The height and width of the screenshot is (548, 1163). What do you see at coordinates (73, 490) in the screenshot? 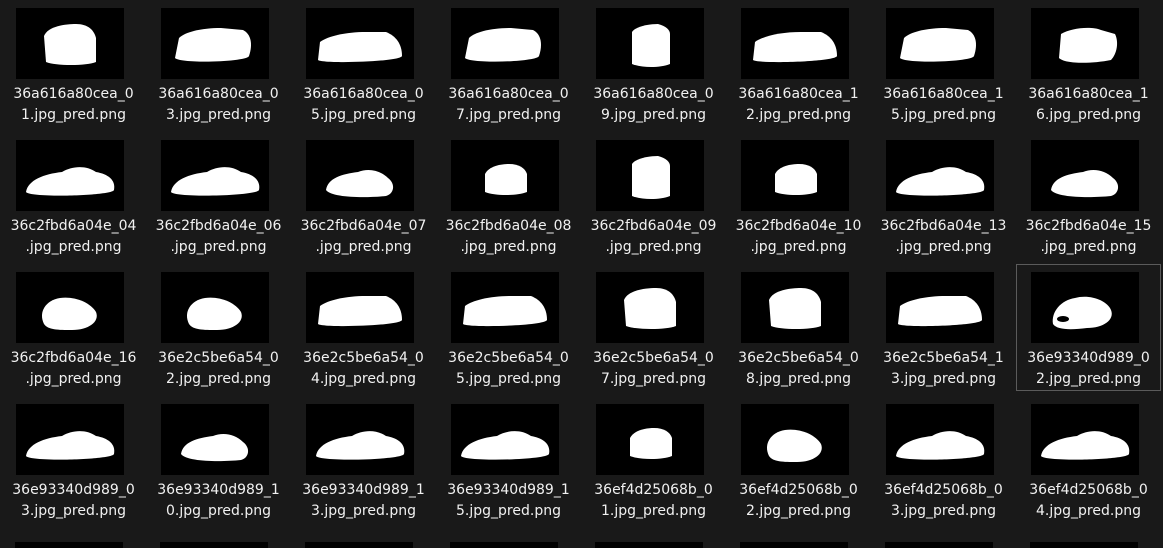
I see `file-name-line: 36e93340d989_0` at bounding box center [73, 490].